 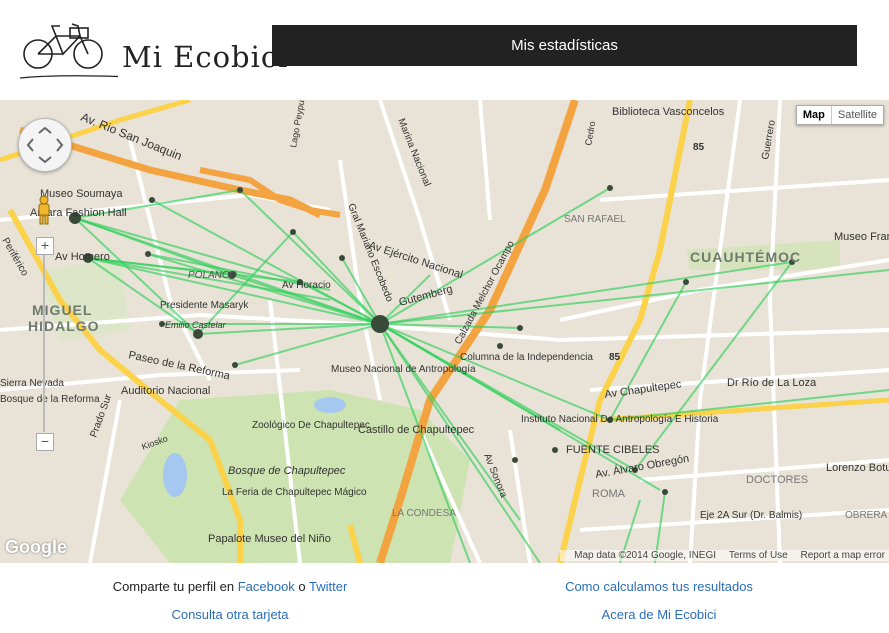 What do you see at coordinates (485, 293) in the screenshot?
I see `label-melchor: Calzada Melchor Ocampo` at bounding box center [485, 293].